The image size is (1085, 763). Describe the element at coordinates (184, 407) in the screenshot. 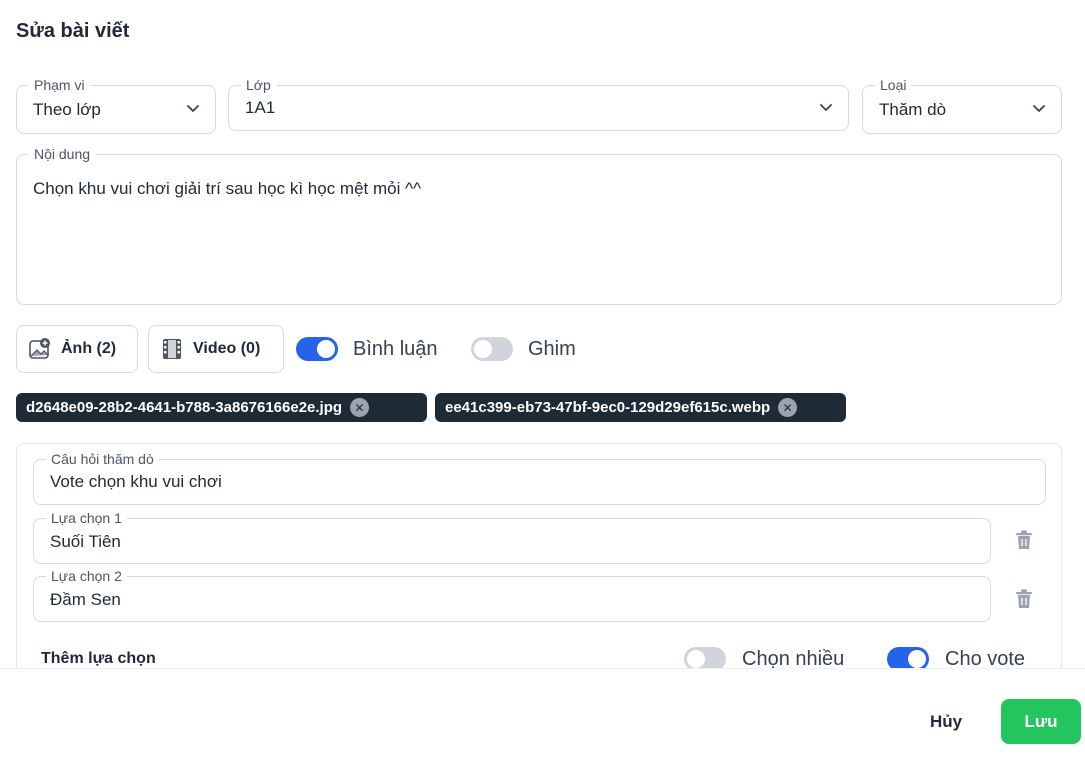

I see `attachment-name: d2648e09-28b2-4641-b788-3a8676166e2e.jpg` at that location.